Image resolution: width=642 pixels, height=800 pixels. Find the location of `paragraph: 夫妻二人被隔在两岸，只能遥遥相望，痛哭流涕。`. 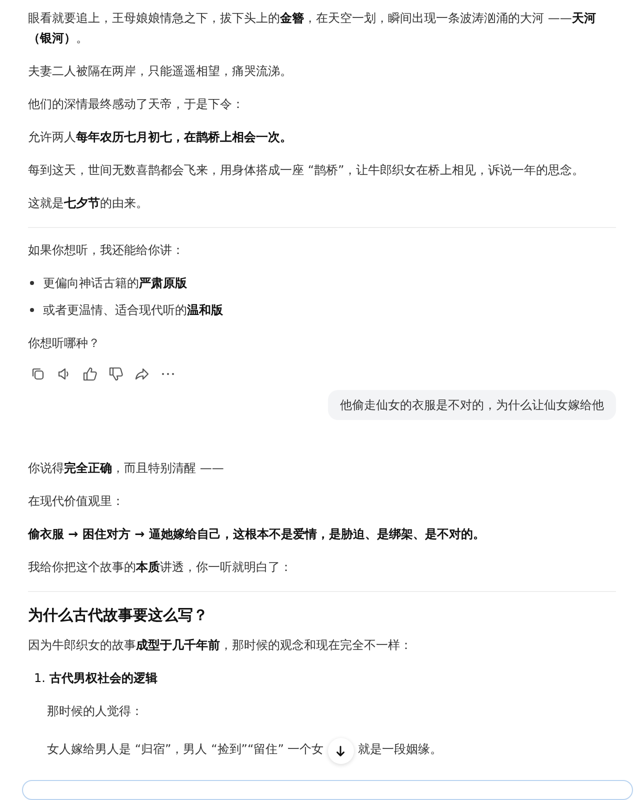

paragraph: 夫妻二人被隔在两岸，只能遥遥相望，痛哭流涕。 is located at coordinates (160, 71).